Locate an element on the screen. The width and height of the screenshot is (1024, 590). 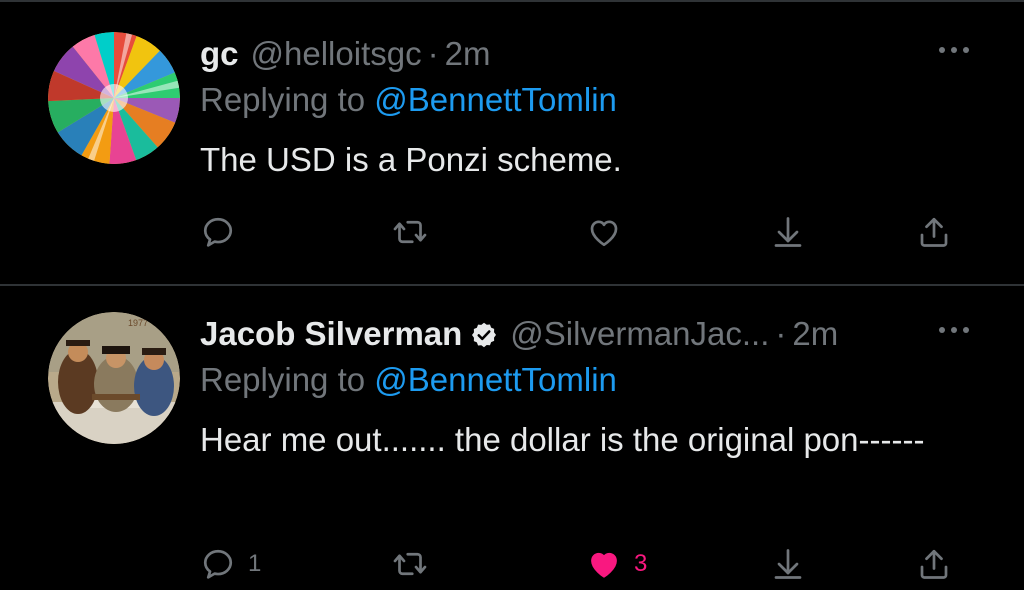
reply-button: 1 is located at coordinates (230, 564).